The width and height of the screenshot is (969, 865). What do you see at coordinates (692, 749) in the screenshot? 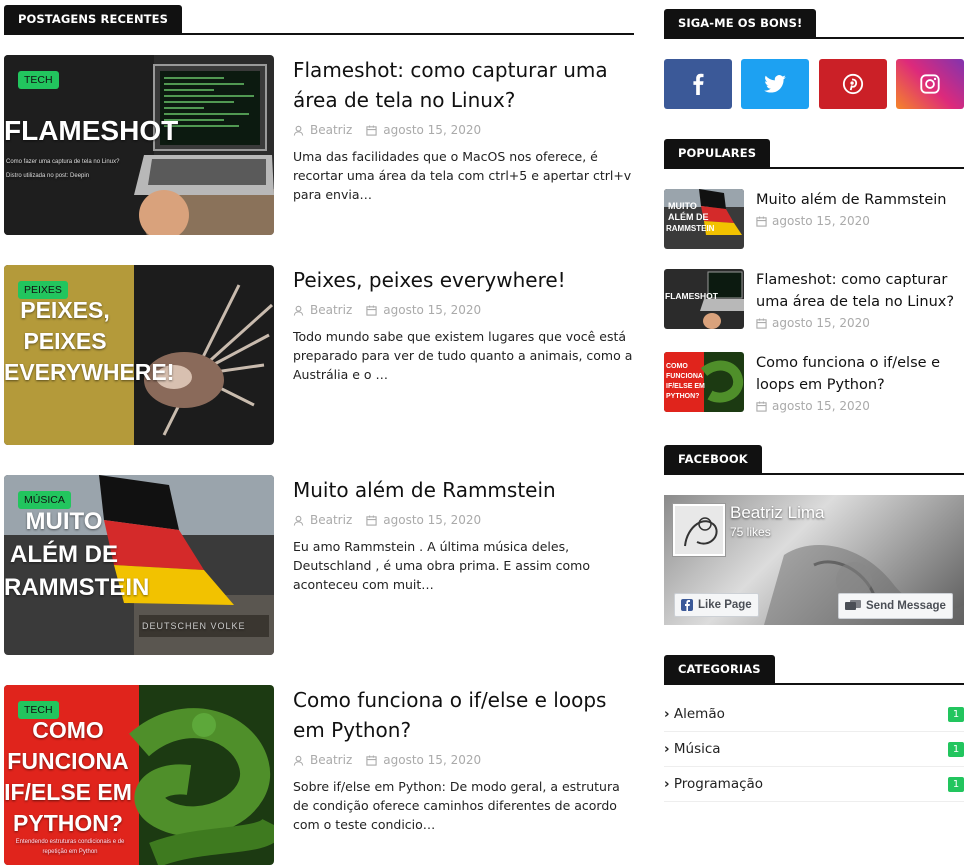
I see `category-link: › Música` at bounding box center [692, 749].